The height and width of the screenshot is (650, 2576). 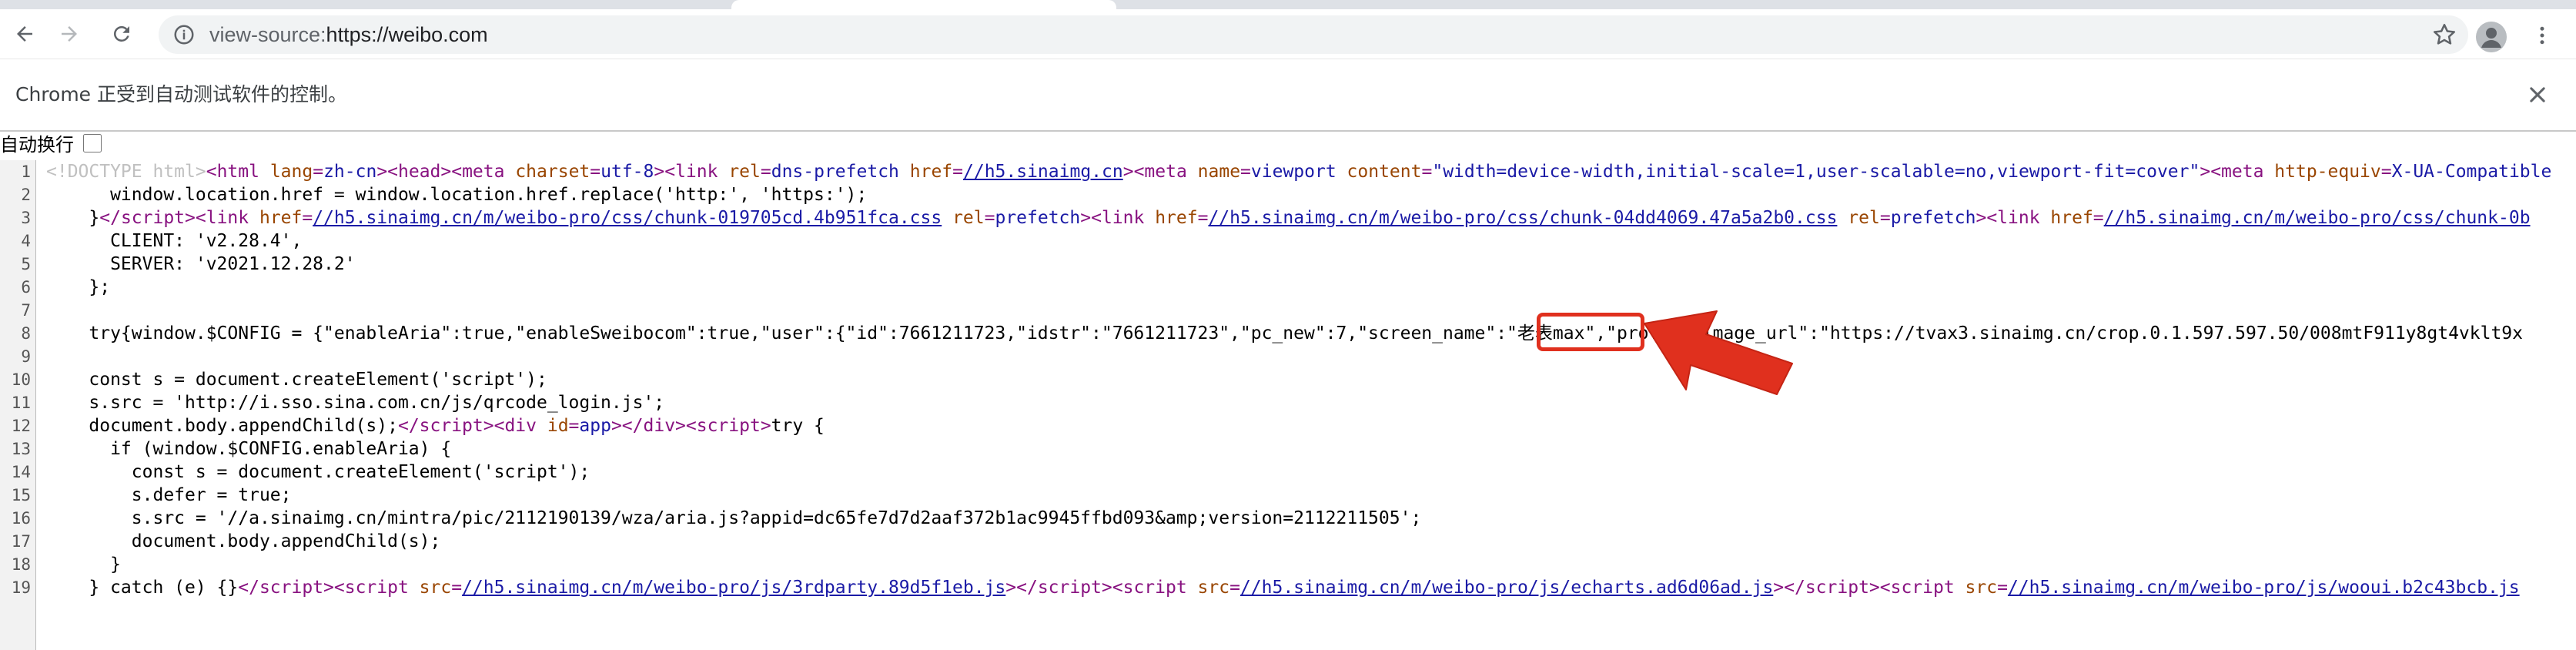 What do you see at coordinates (2444, 35) in the screenshot?
I see `star-icon` at bounding box center [2444, 35].